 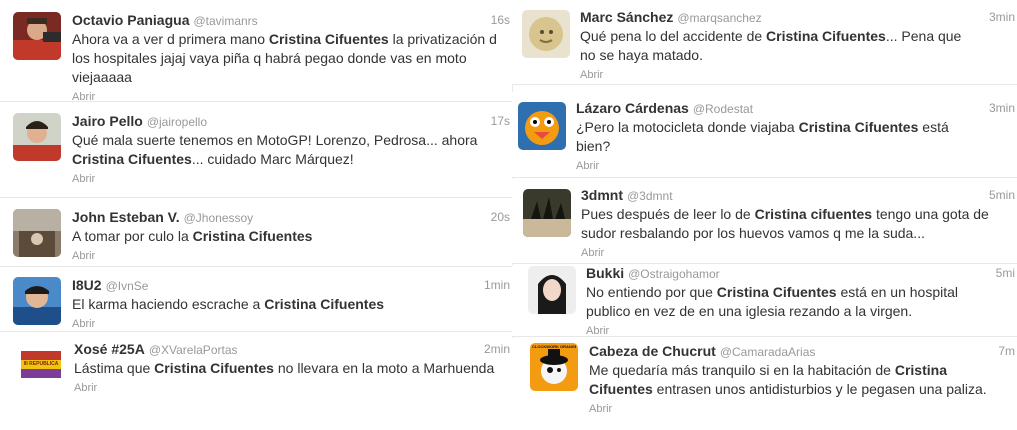 I want to click on timestamp: 5min, so click(x=1002, y=195).